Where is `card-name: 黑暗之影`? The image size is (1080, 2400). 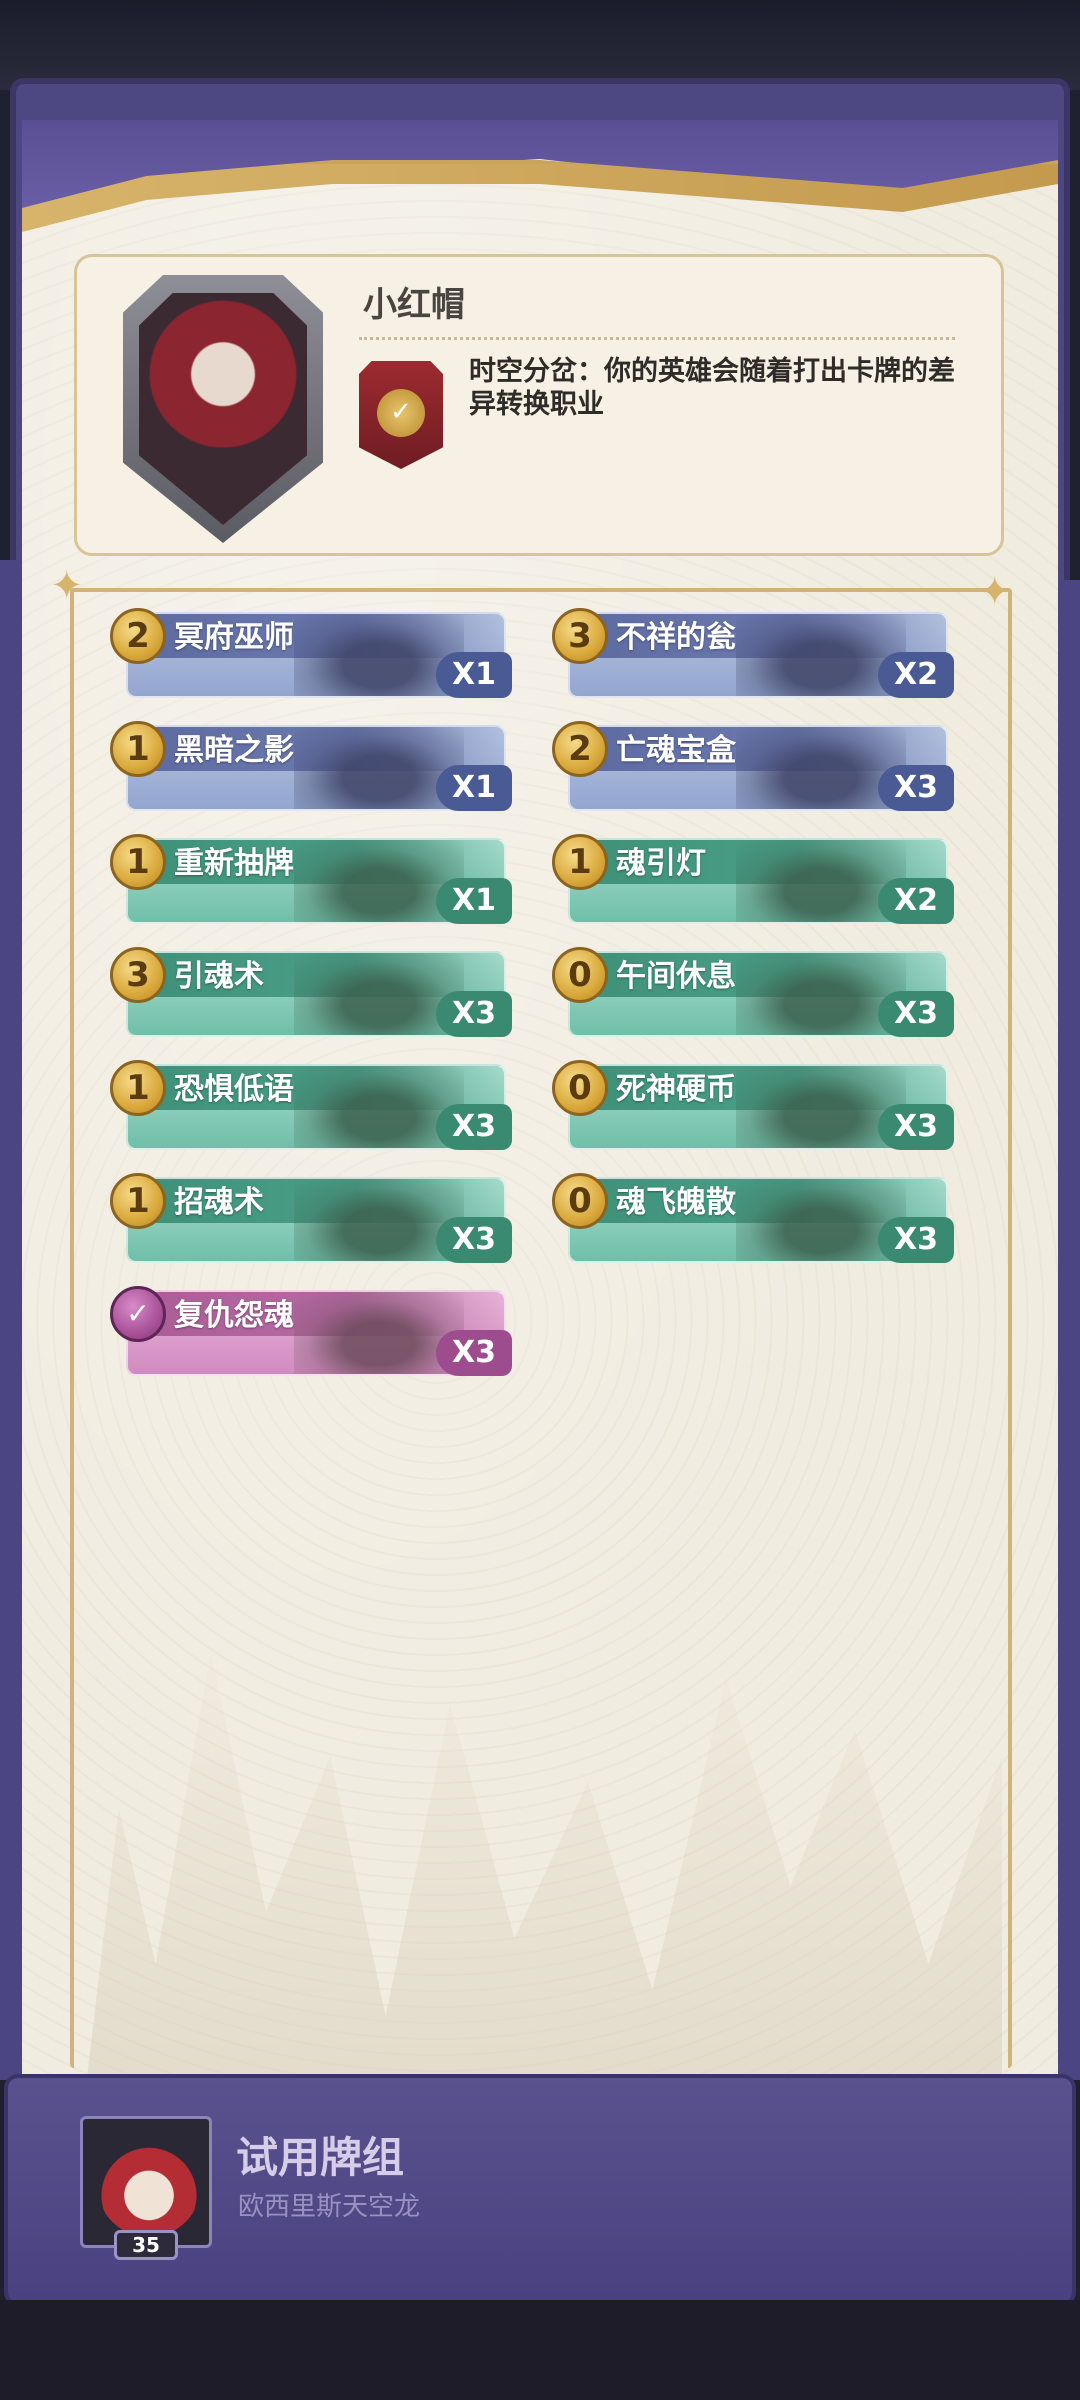
card-name: 黑暗之影 is located at coordinates (234, 750).